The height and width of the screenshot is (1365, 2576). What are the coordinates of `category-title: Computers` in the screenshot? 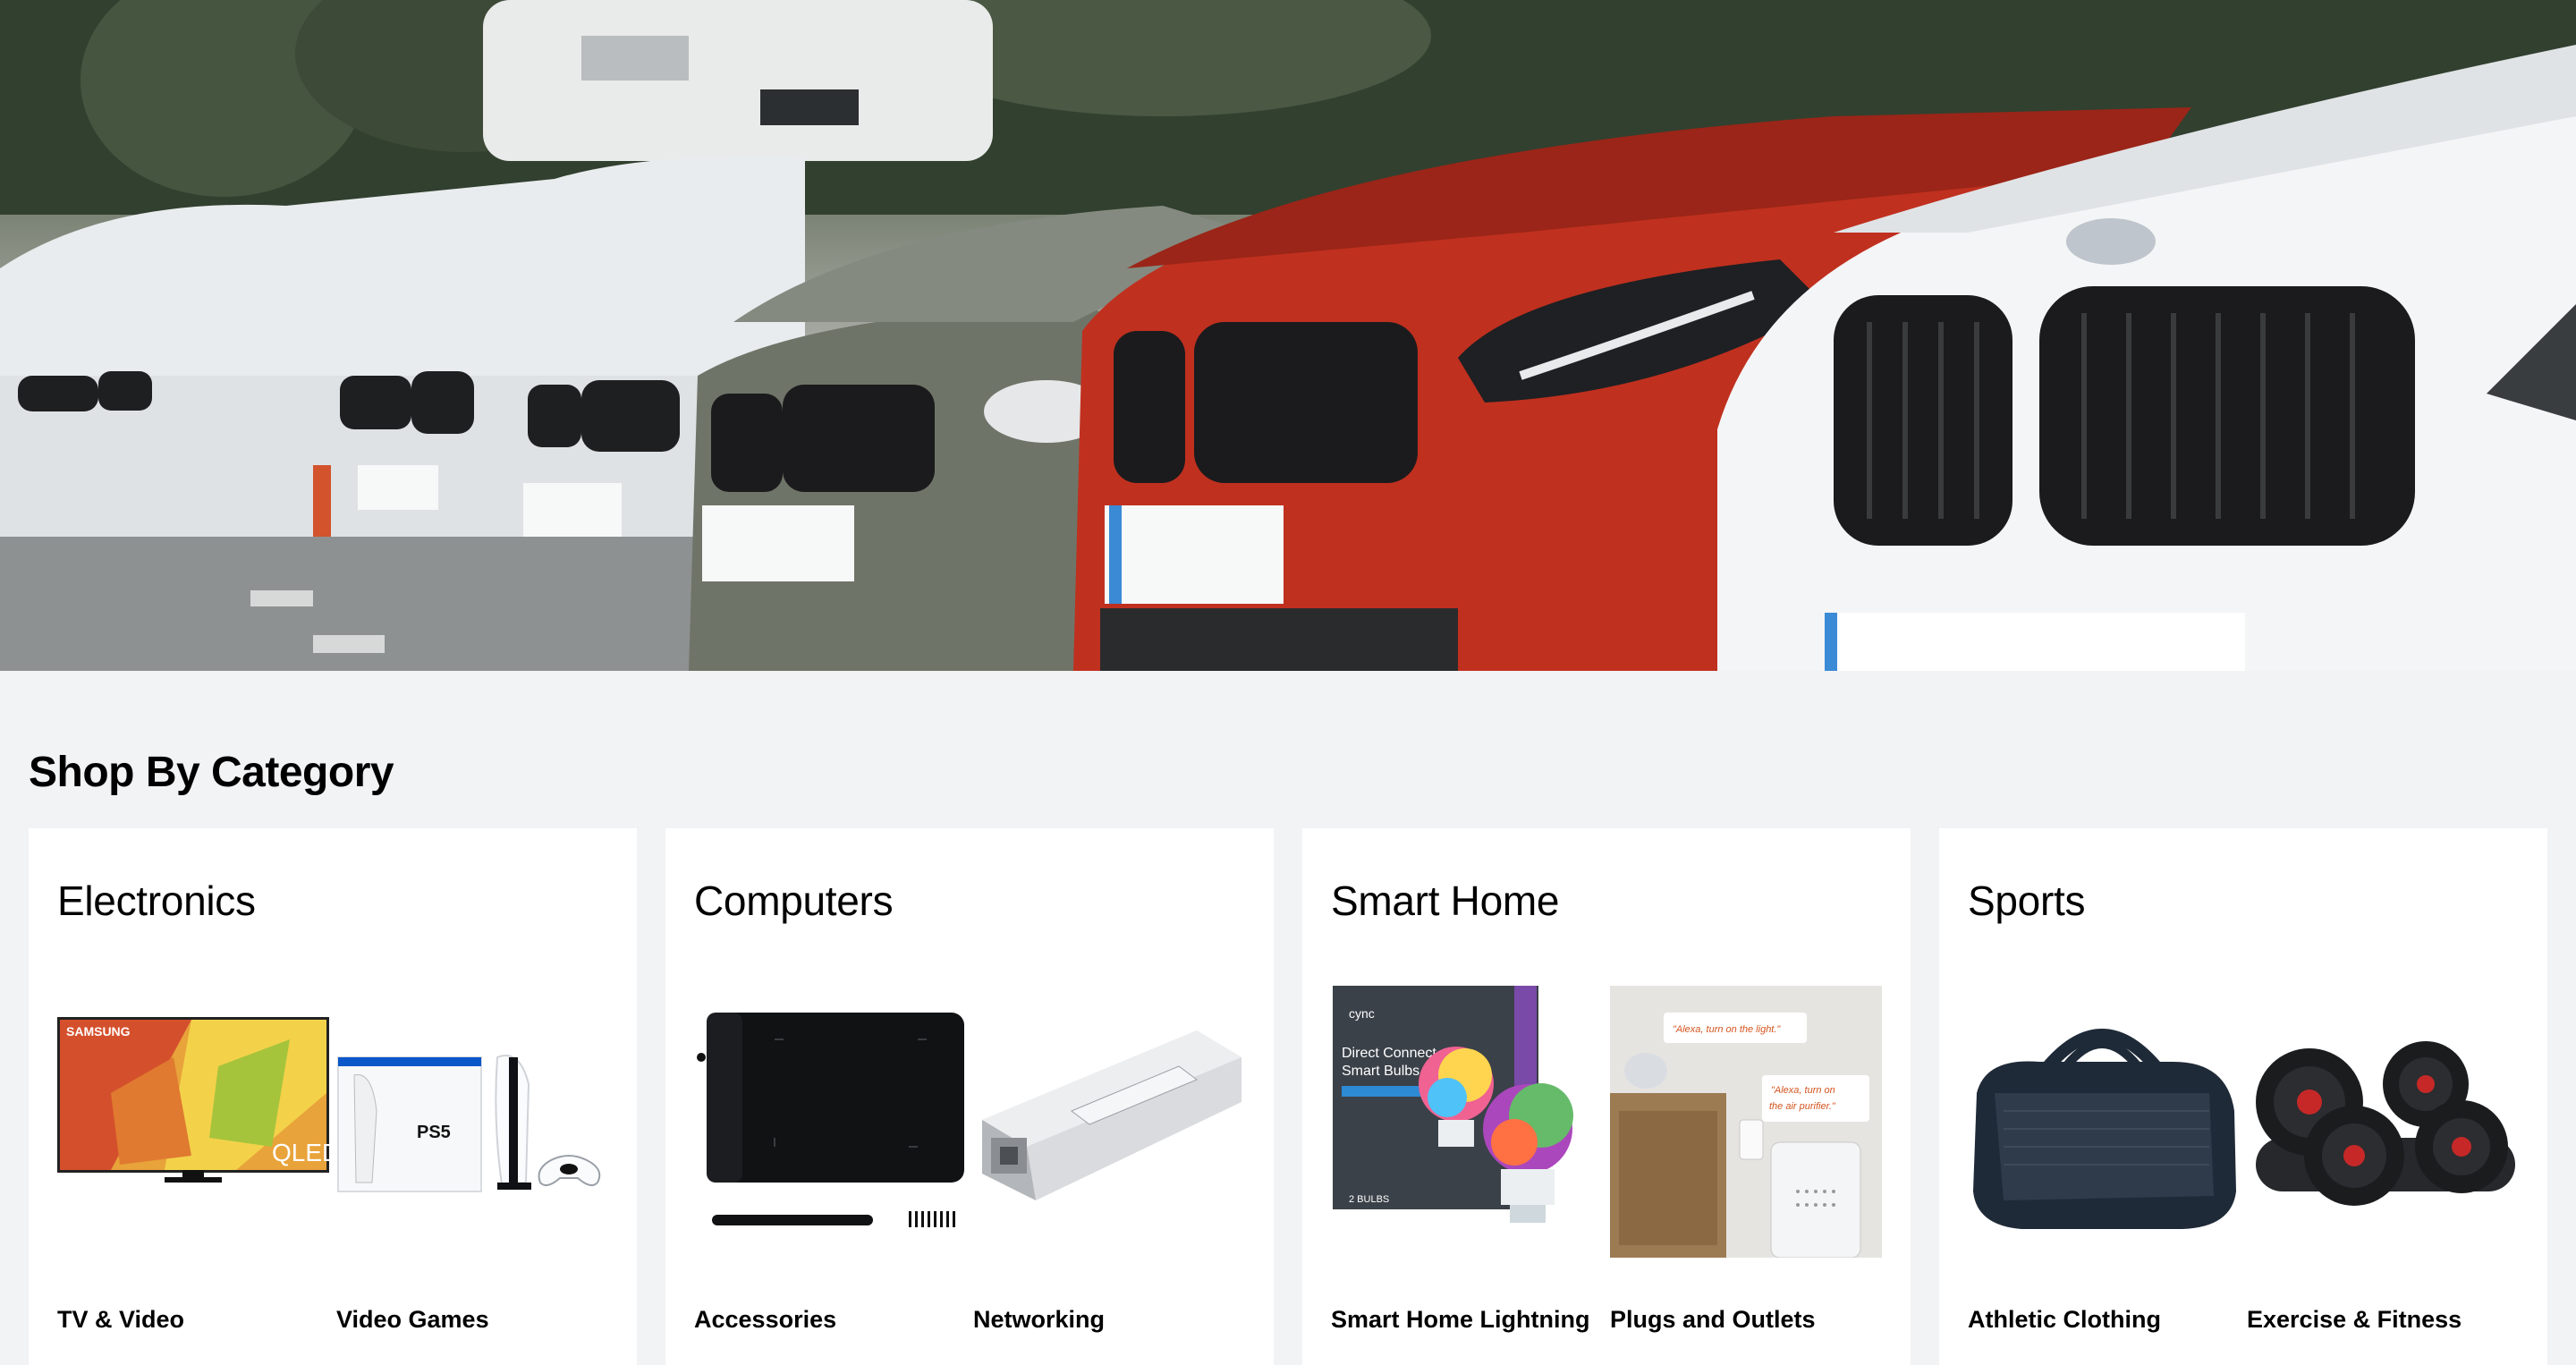 It's located at (794, 901).